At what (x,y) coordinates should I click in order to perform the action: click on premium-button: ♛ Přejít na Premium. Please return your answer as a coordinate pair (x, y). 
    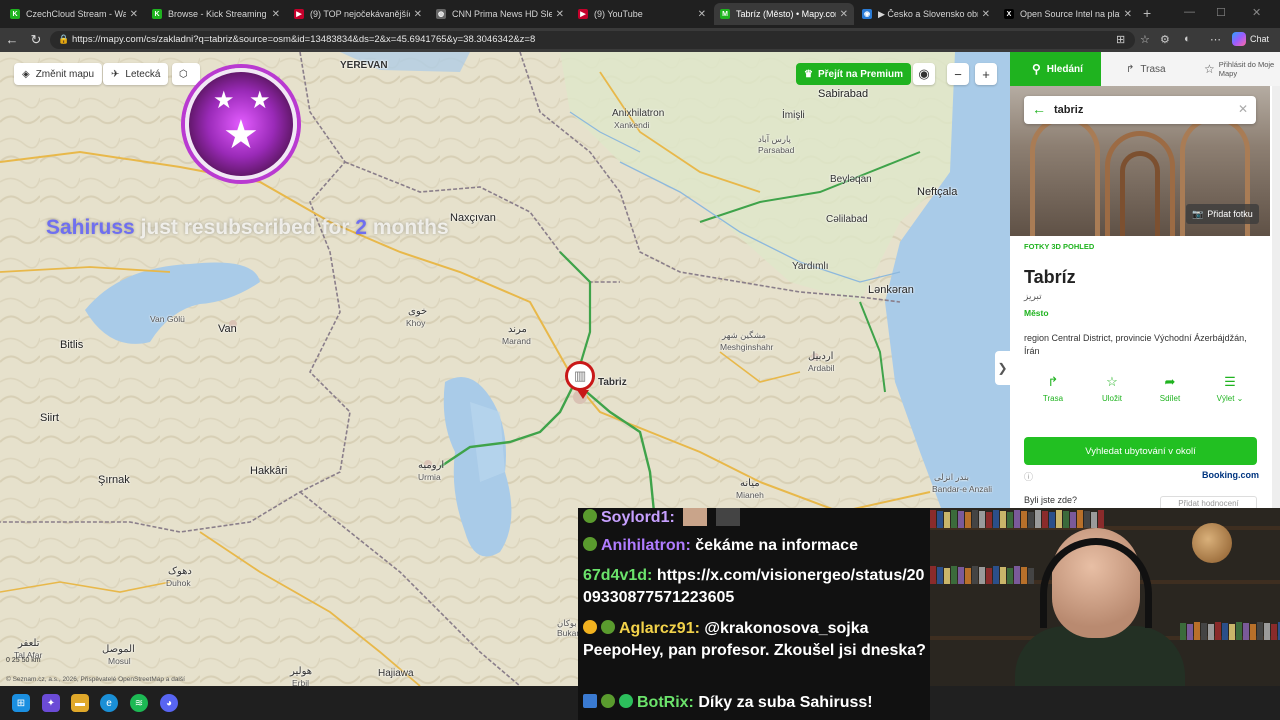
    Looking at the image, I should click on (853, 74).